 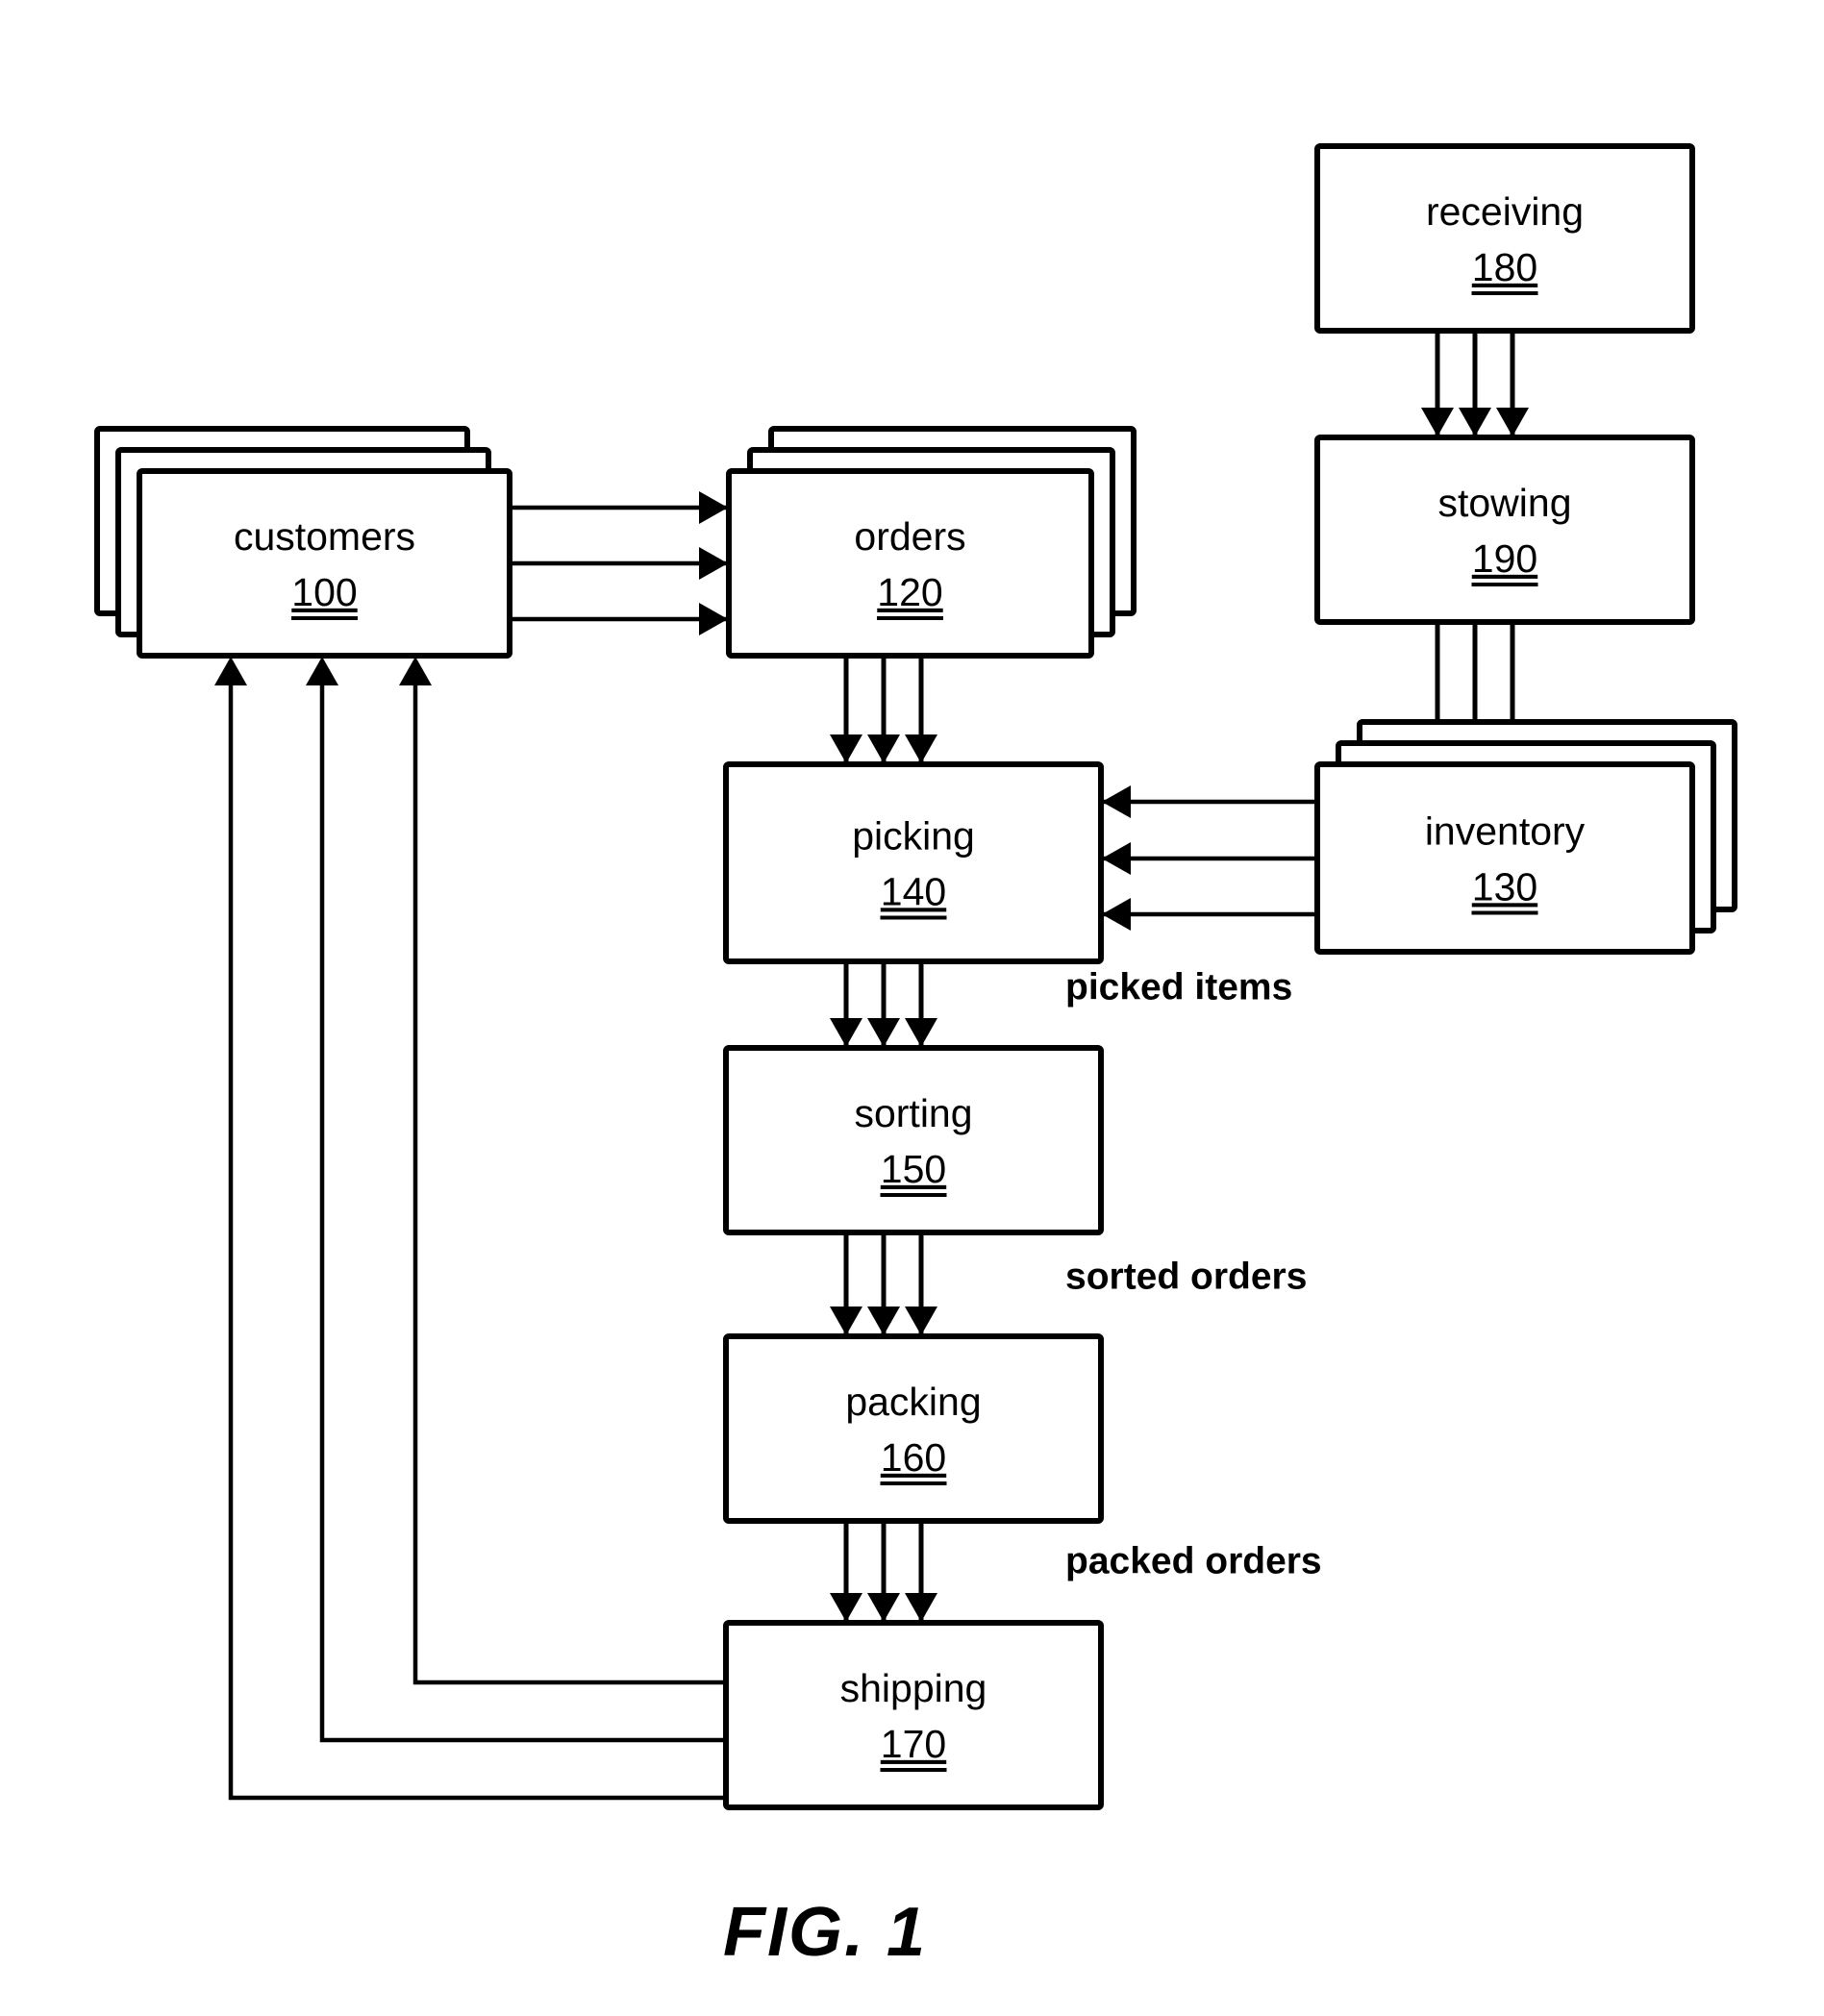 I want to click on edge-label-packed-orders: packed orders, so click(x=1193, y=1560).